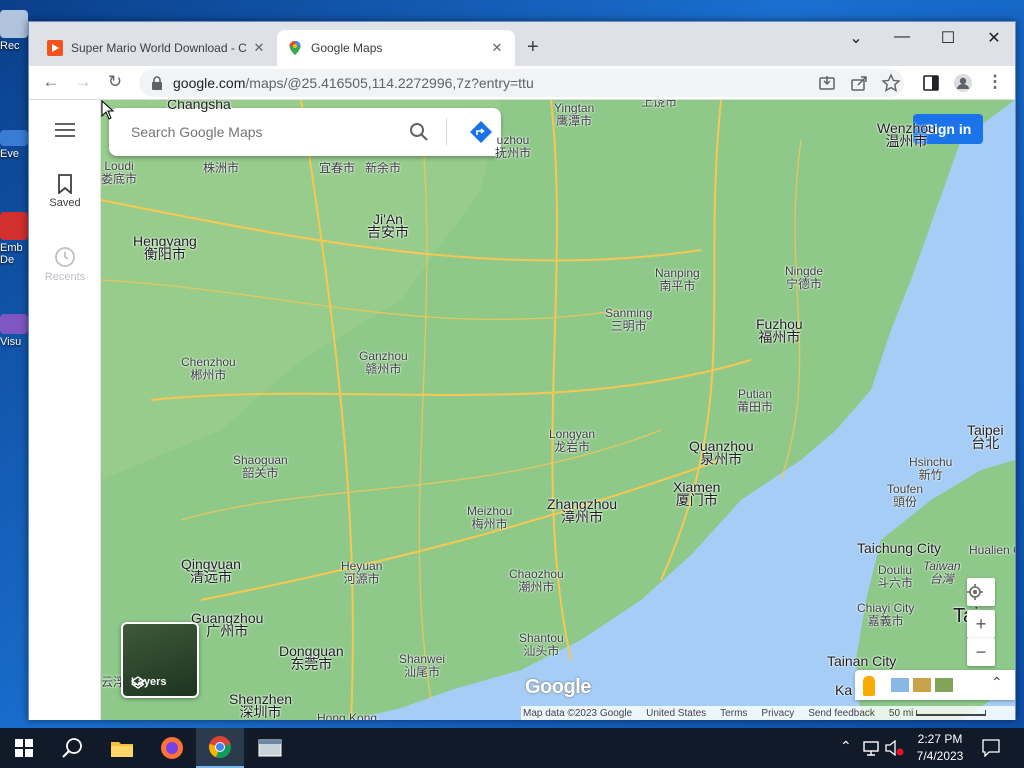 The image size is (1024, 768). Describe the element at coordinates (894, 748) in the screenshot. I see `volume-muted-icon` at that location.